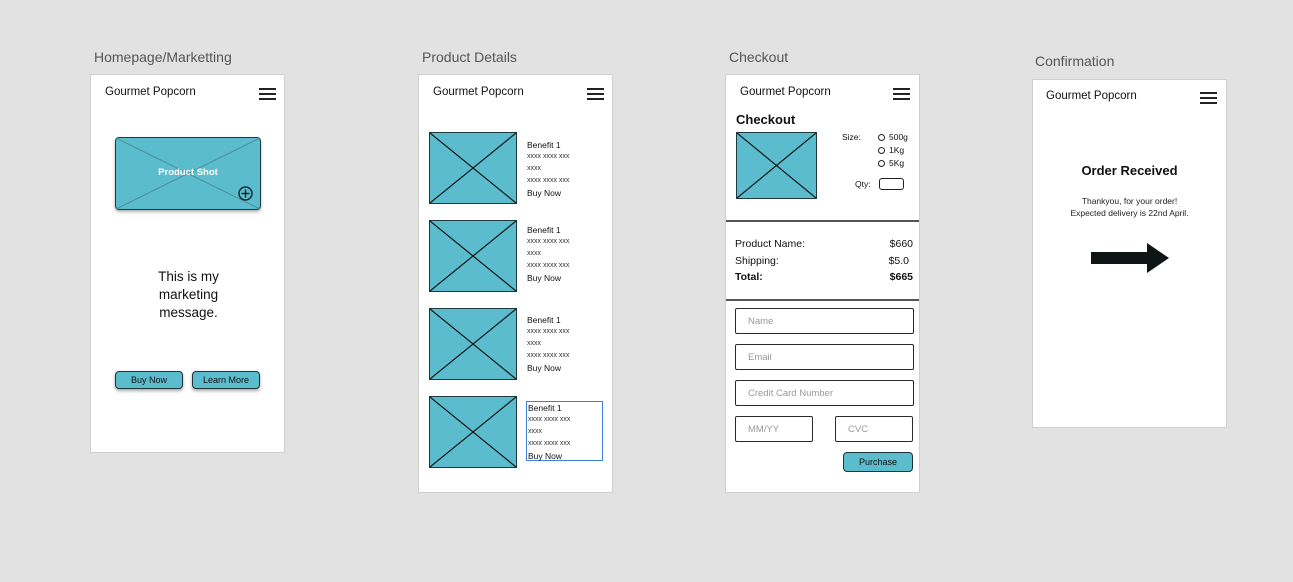 The height and width of the screenshot is (582, 1293). Describe the element at coordinates (874, 429) in the screenshot. I see `cvc-field: CVC` at that location.